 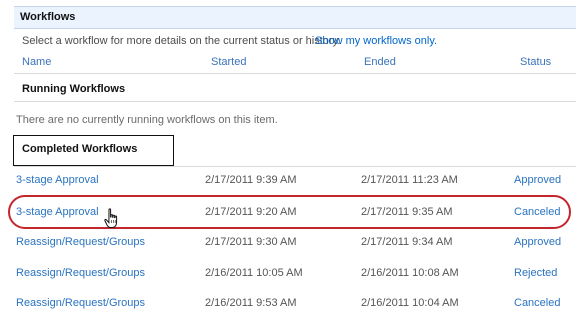 What do you see at coordinates (376, 41) in the screenshot?
I see `show-my-workflows-link: Show my workflows only.` at bounding box center [376, 41].